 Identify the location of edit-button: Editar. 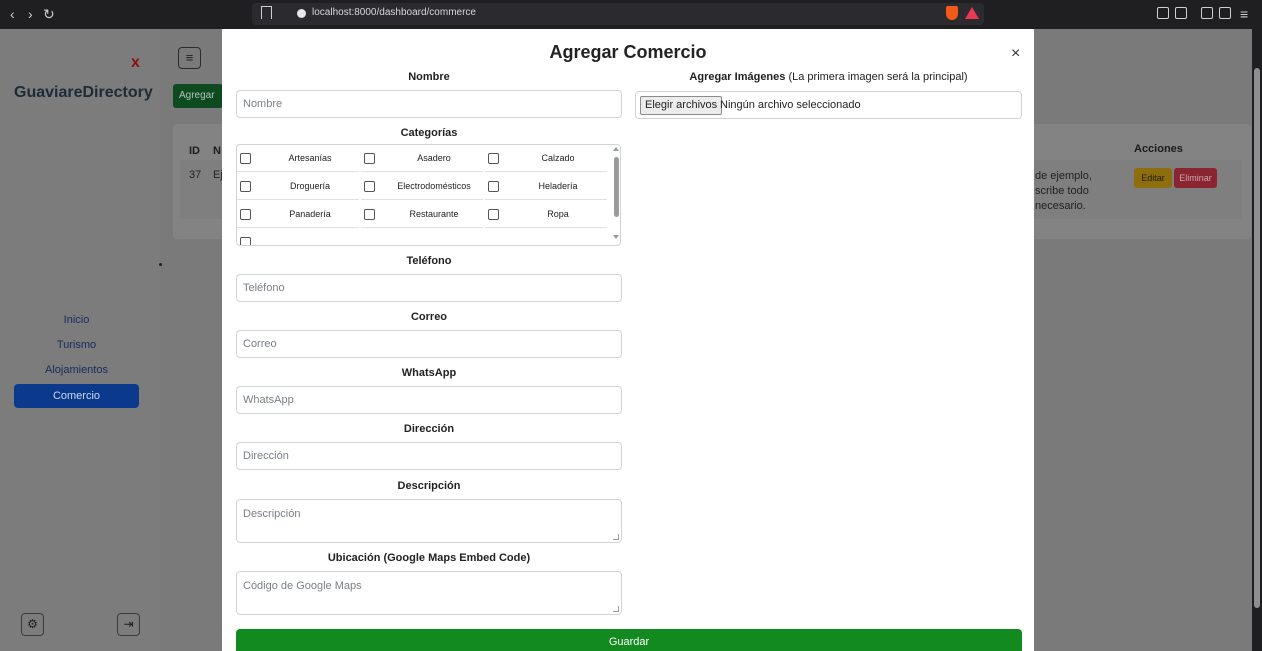
(1153, 178).